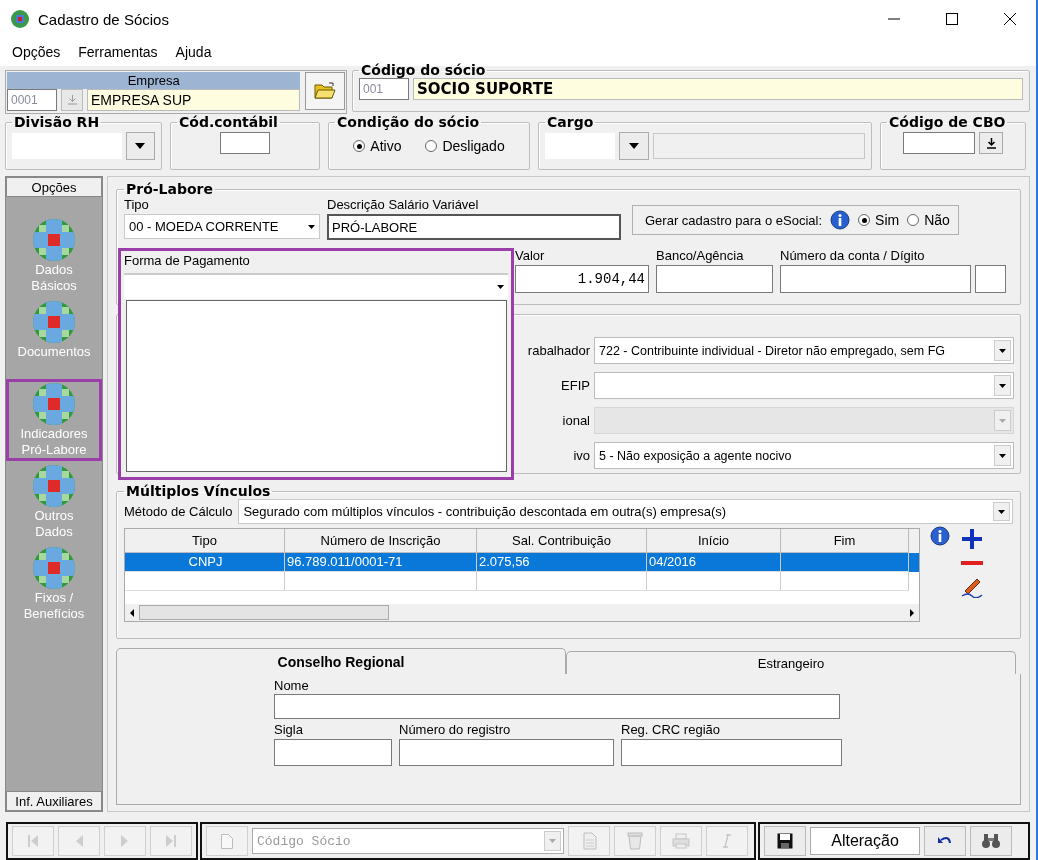 The image size is (1038, 860). What do you see at coordinates (32, 100) in the screenshot?
I see `company-code-field: 0001` at bounding box center [32, 100].